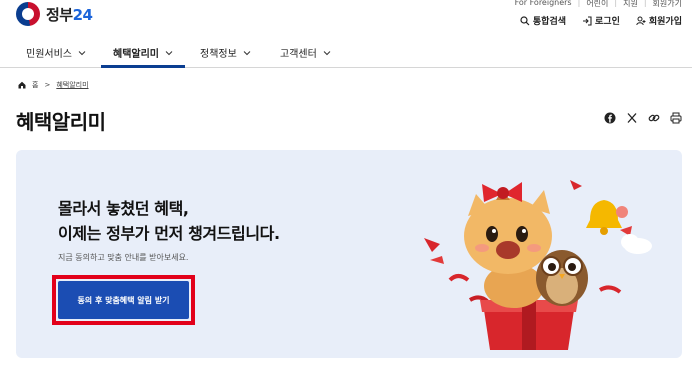  I want to click on signup-button: 회원가입, so click(659, 20).